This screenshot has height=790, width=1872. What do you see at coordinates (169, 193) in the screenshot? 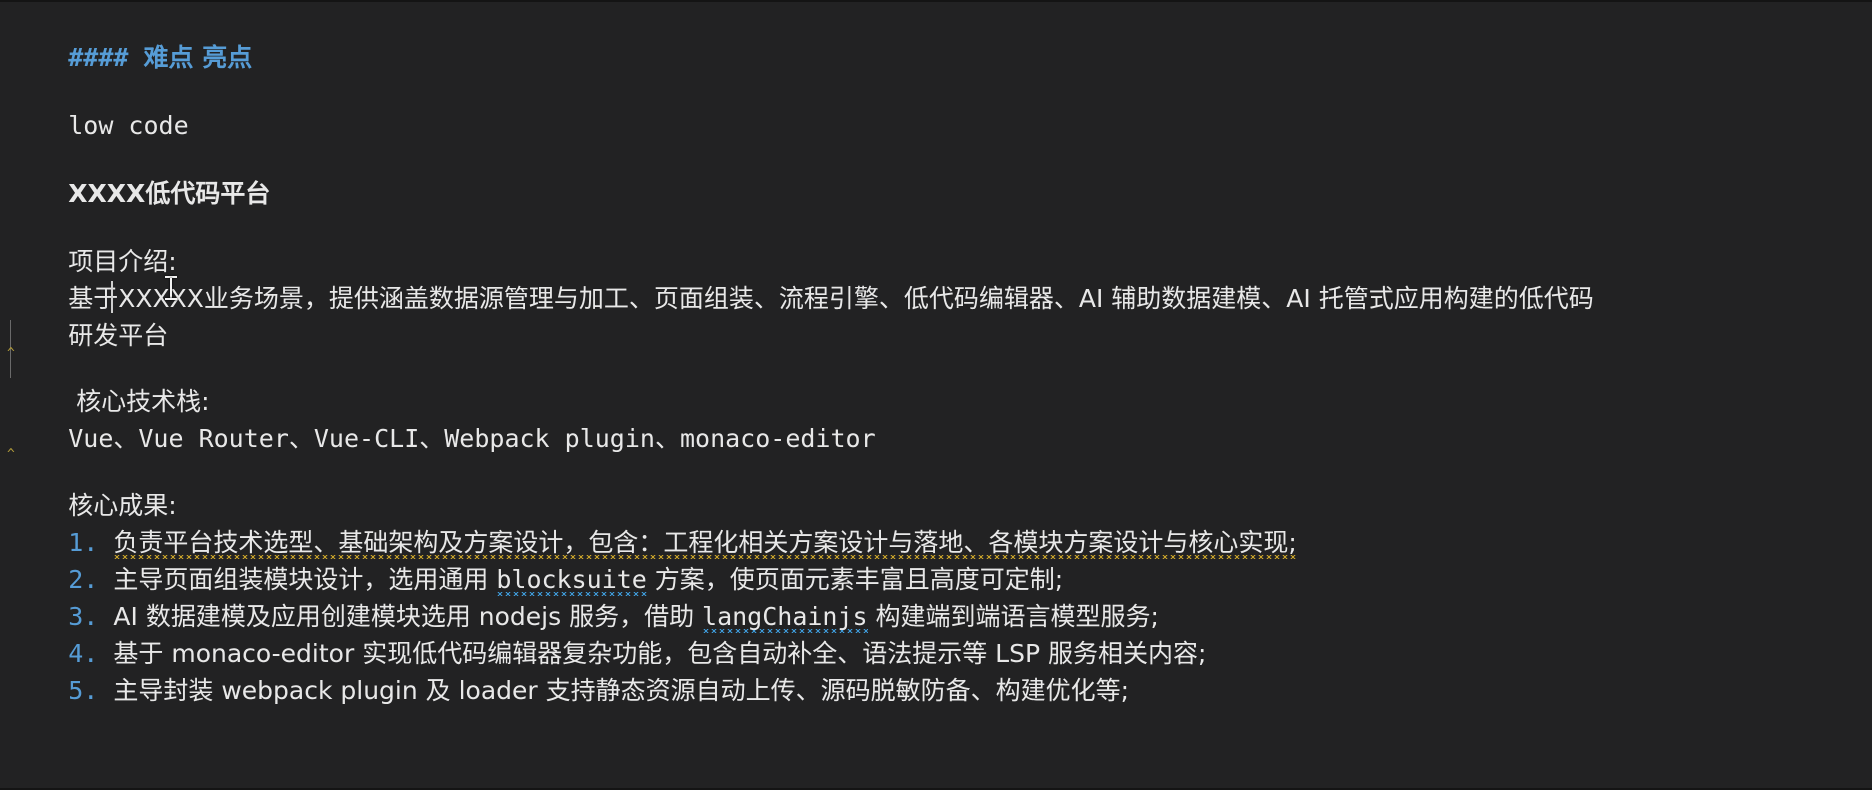
I see `platform-title-text: XXXX低代码平台` at bounding box center [169, 193].